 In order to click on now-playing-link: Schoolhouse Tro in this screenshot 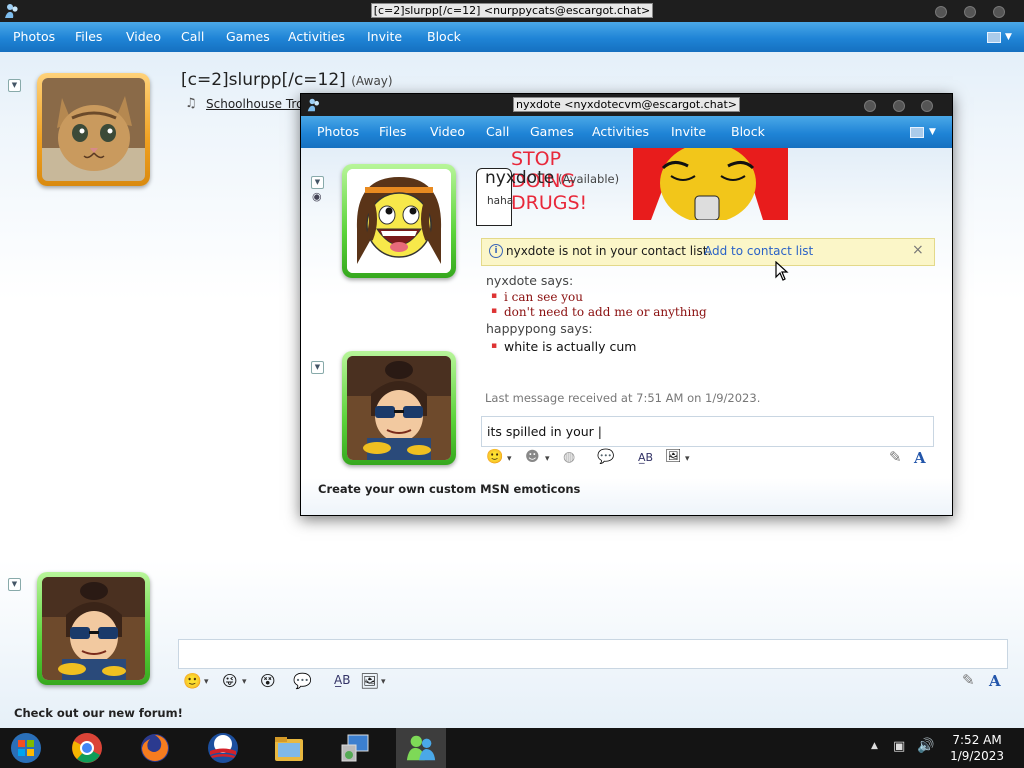, I will do `click(254, 104)`.